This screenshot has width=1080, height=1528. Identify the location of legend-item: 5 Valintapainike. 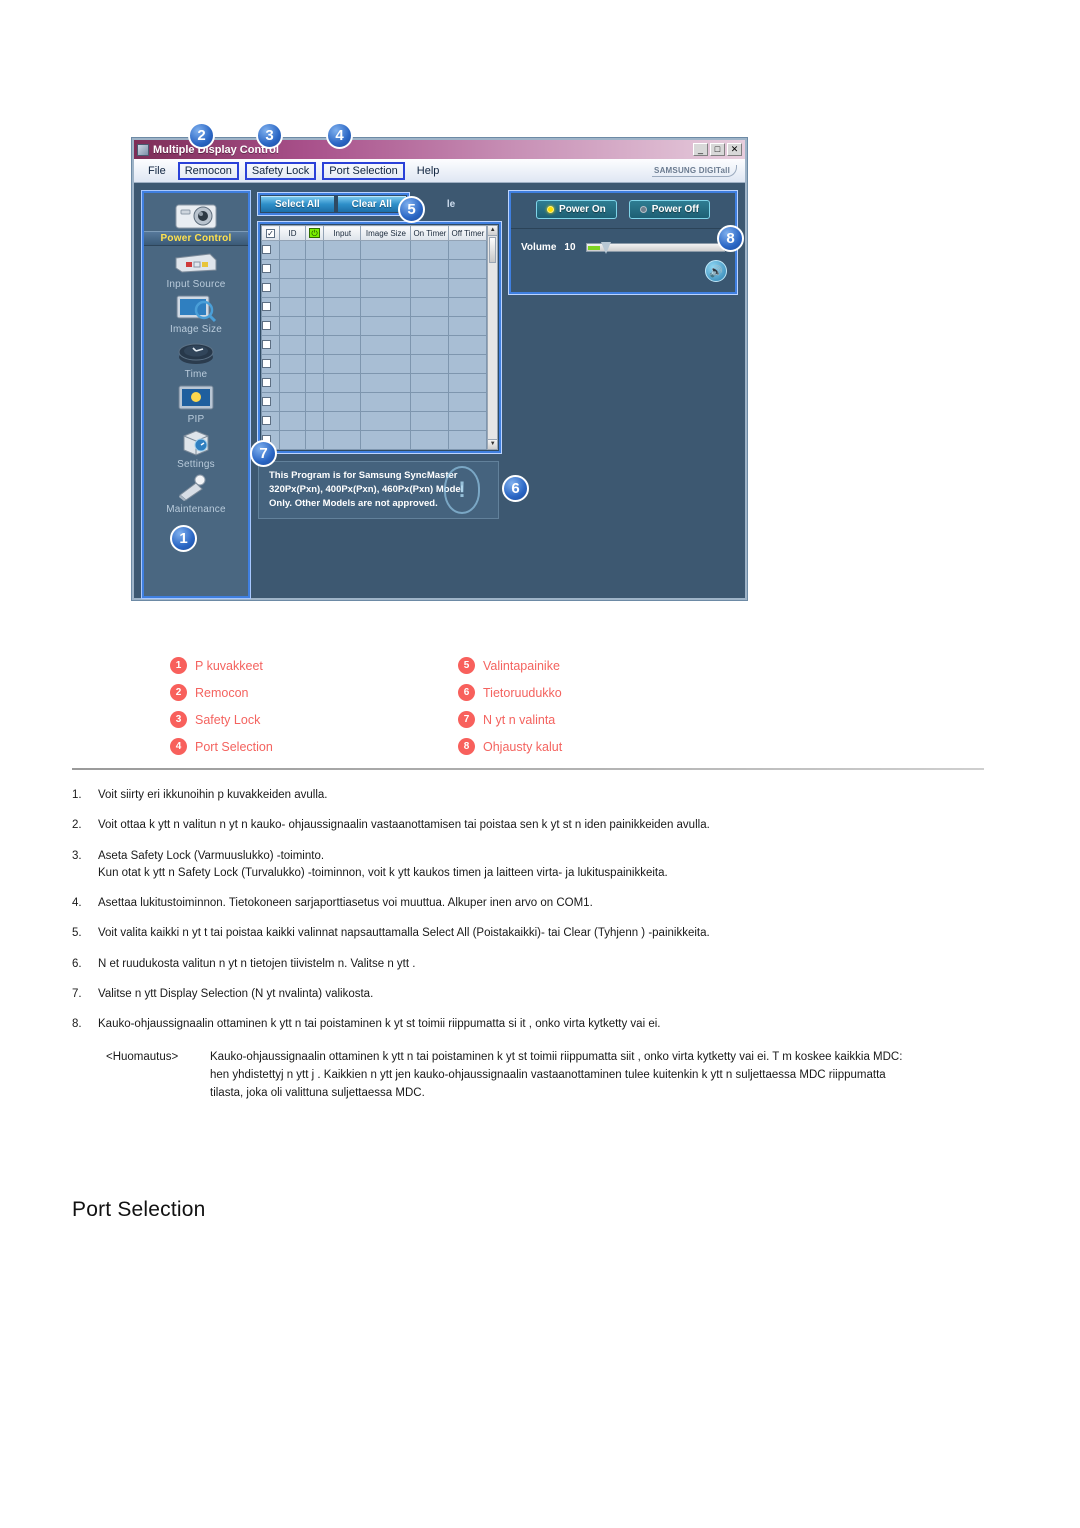
(510, 665).